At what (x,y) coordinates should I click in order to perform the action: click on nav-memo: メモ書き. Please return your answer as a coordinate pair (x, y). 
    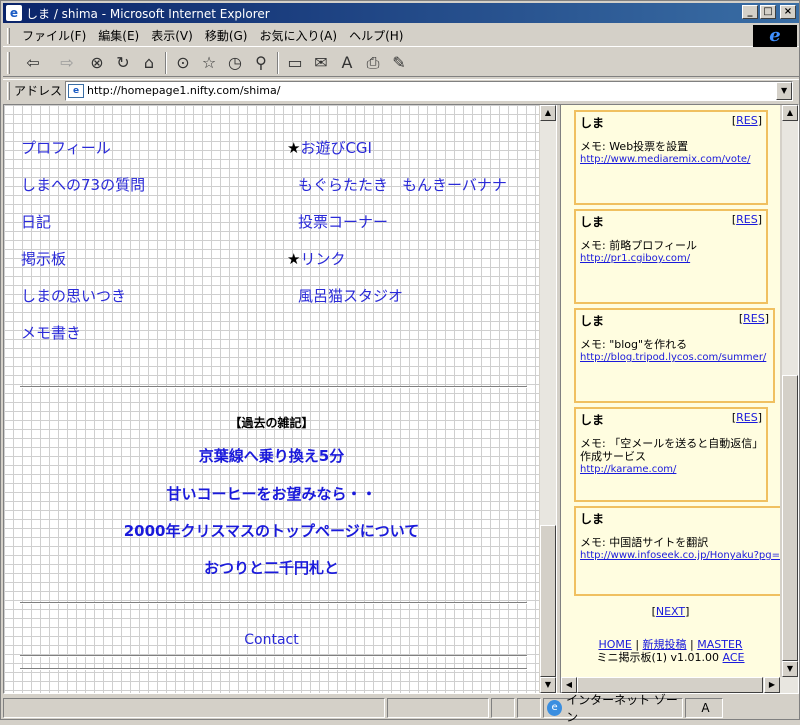
    Looking at the image, I should click on (51, 332).